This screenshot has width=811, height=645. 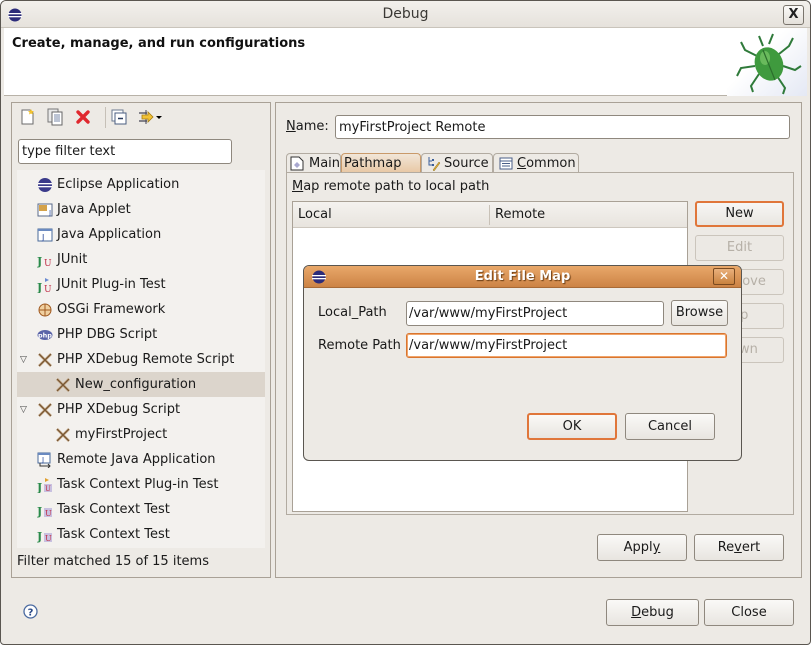 I want to click on revert-button: Revert, so click(x=739, y=547).